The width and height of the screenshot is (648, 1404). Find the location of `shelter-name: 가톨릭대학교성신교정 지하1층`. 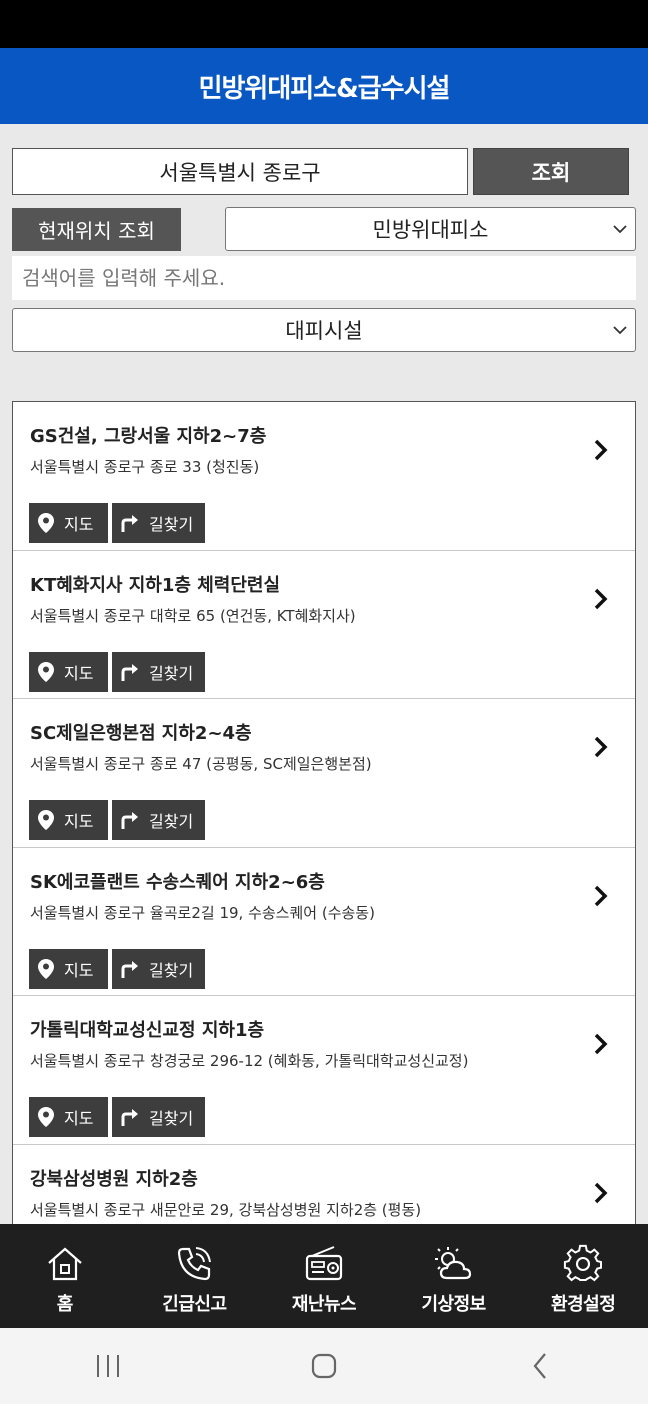

shelter-name: 가톨릭대학교성신교정 지하1층 is located at coordinates (147, 1030).